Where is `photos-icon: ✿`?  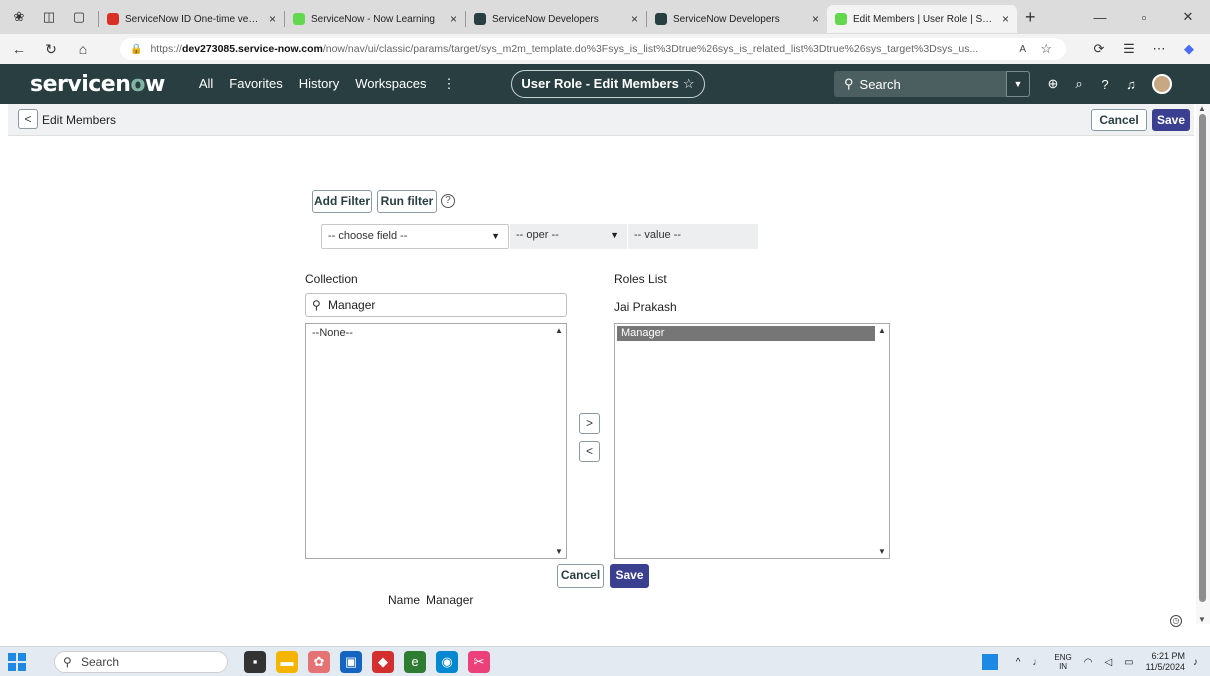 photos-icon: ✿ is located at coordinates (319, 662).